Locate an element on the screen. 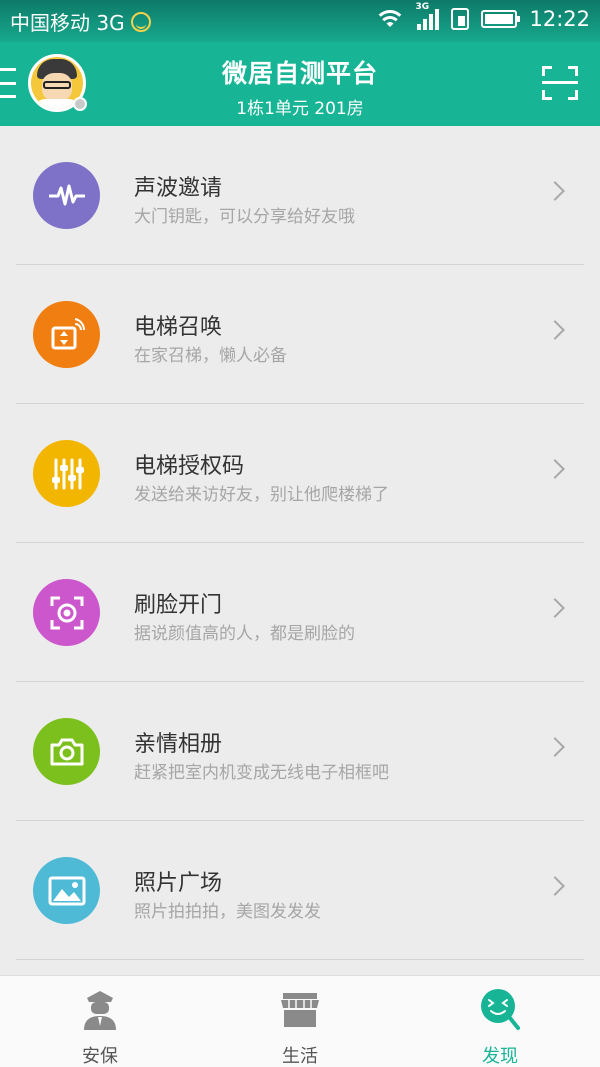  tab-life: 生活 is located at coordinates (300, 1021).